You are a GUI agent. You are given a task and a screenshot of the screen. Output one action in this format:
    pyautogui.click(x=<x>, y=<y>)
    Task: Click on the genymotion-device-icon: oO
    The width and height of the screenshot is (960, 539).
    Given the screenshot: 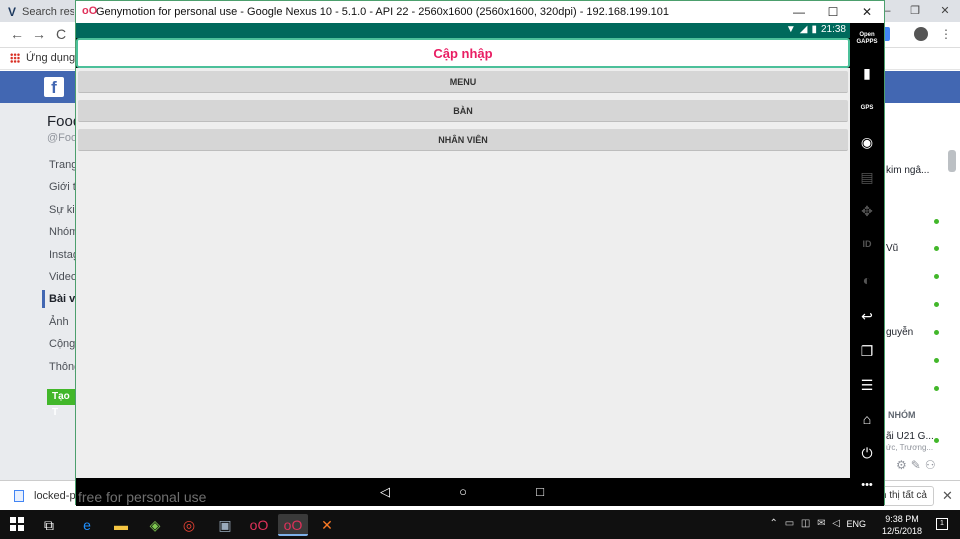 What is the action you would take?
    pyautogui.click(x=293, y=525)
    